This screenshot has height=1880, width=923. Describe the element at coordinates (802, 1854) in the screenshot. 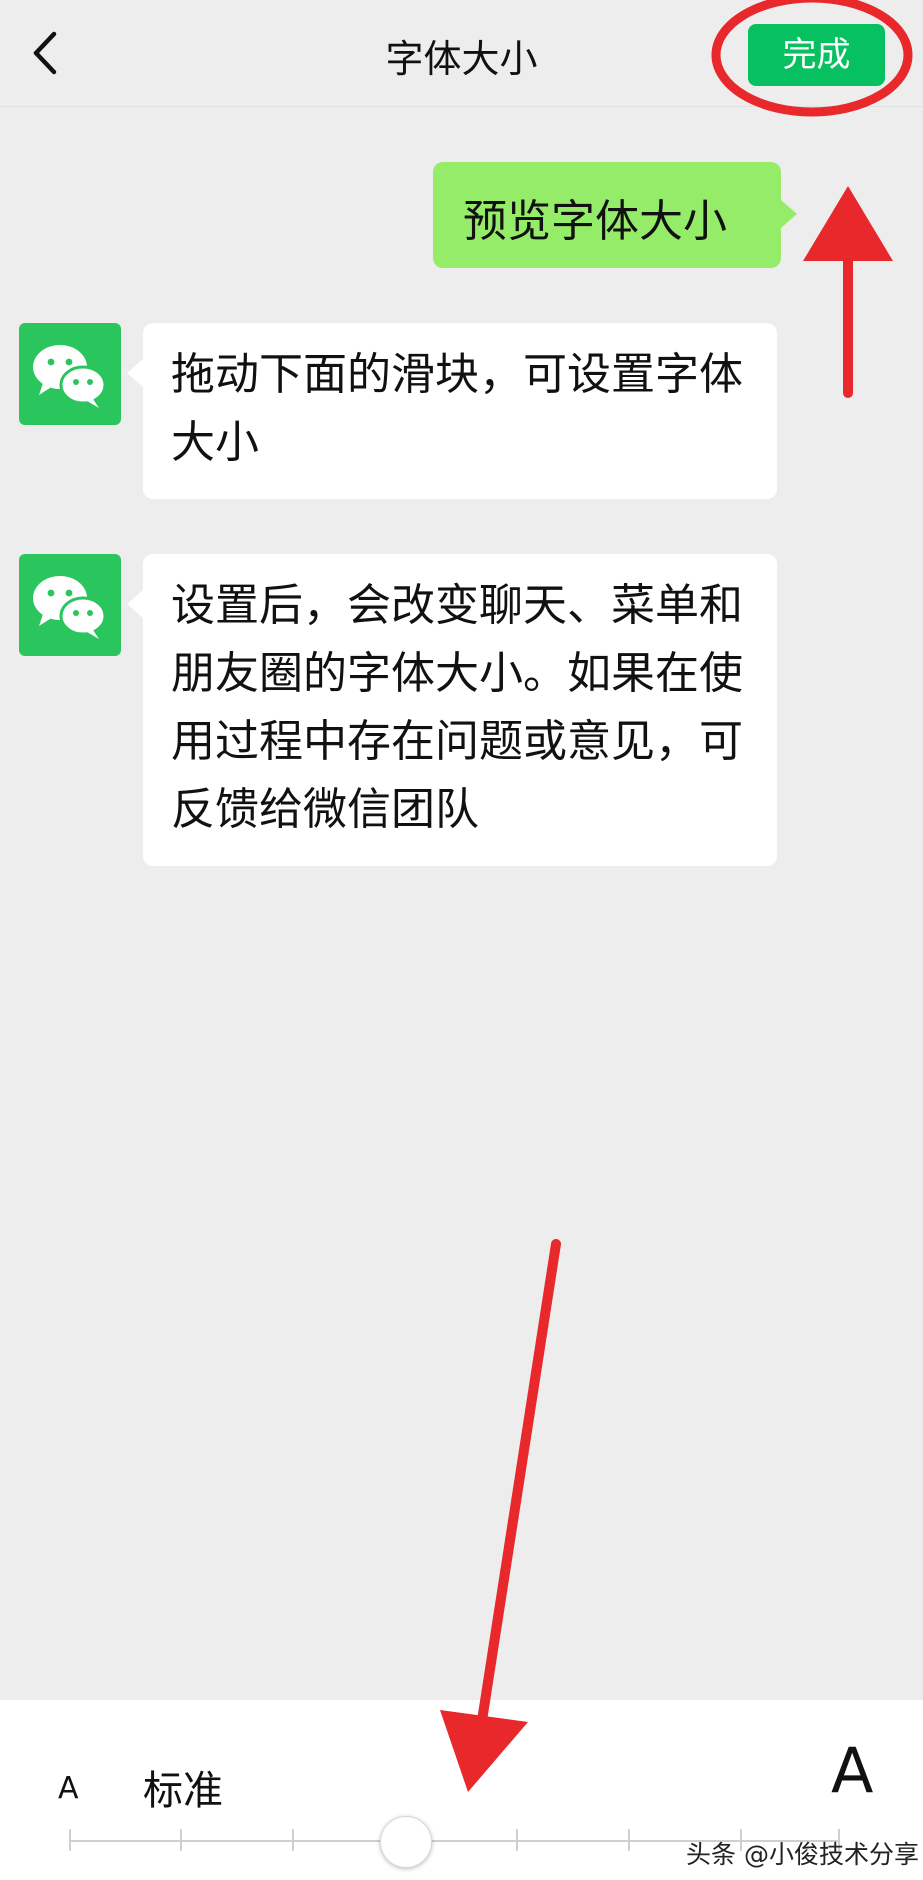

I see `watermark: 头条 @小俊技术分享` at that location.